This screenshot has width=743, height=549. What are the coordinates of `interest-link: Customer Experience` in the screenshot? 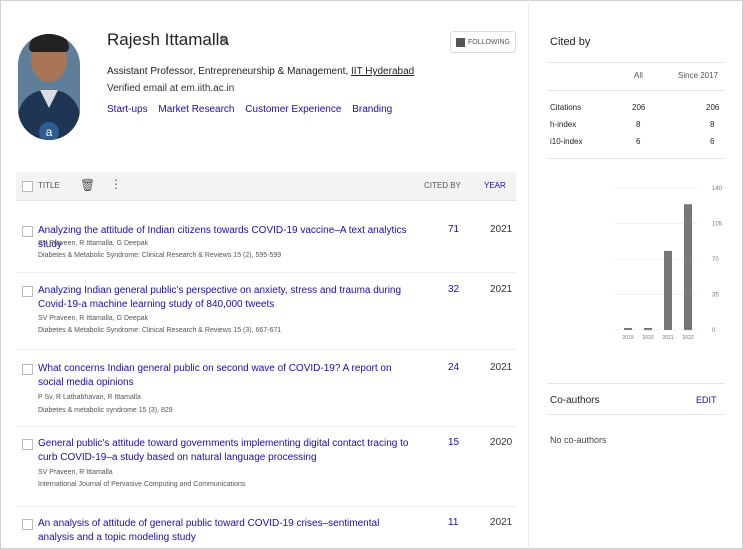 It's located at (293, 109).